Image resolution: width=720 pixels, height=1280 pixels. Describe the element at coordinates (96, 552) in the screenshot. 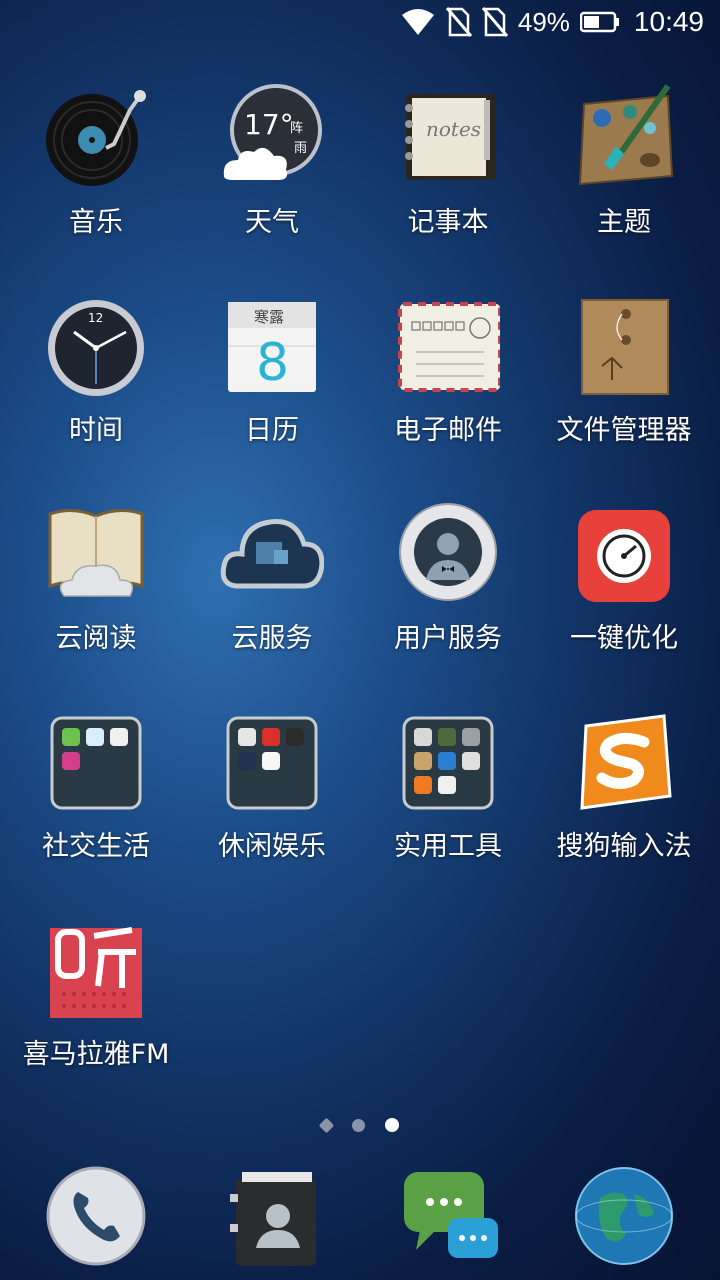

I see `cloud-book-icon` at that location.